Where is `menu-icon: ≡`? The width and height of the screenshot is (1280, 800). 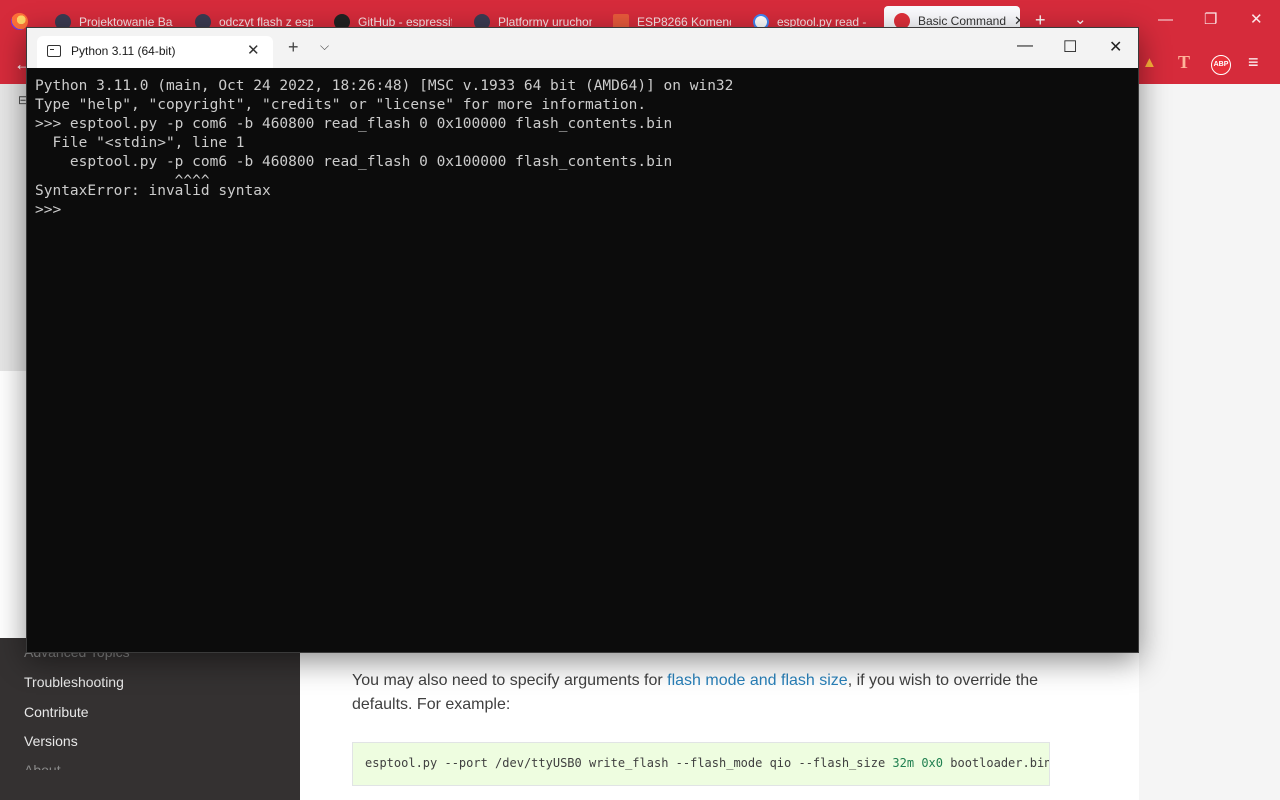
menu-icon: ≡ is located at coordinates (1253, 62).